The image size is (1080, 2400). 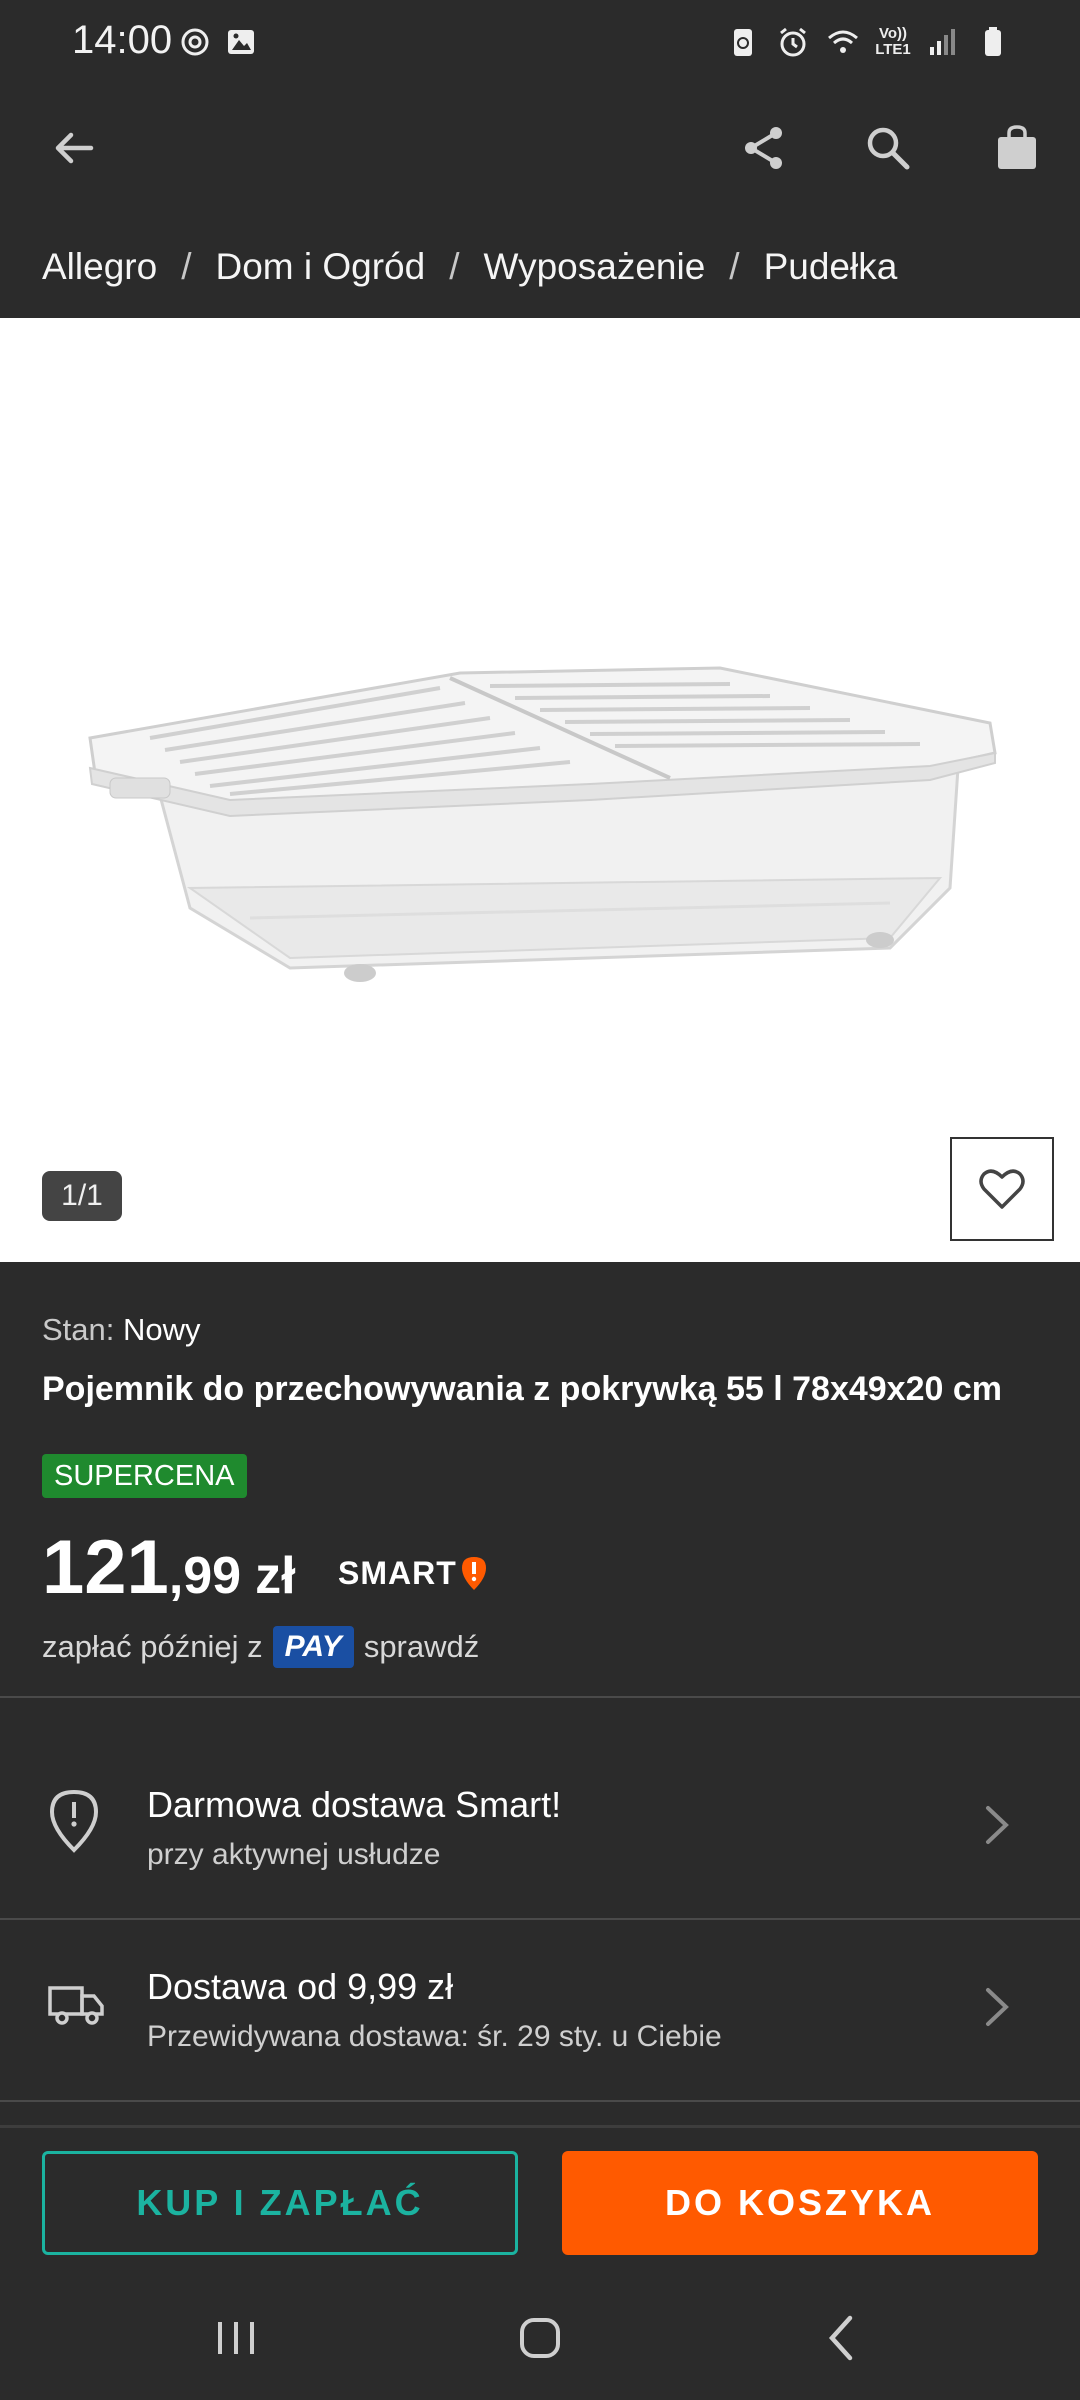 I want to click on back-nav-button, so click(x=842, y=2338).